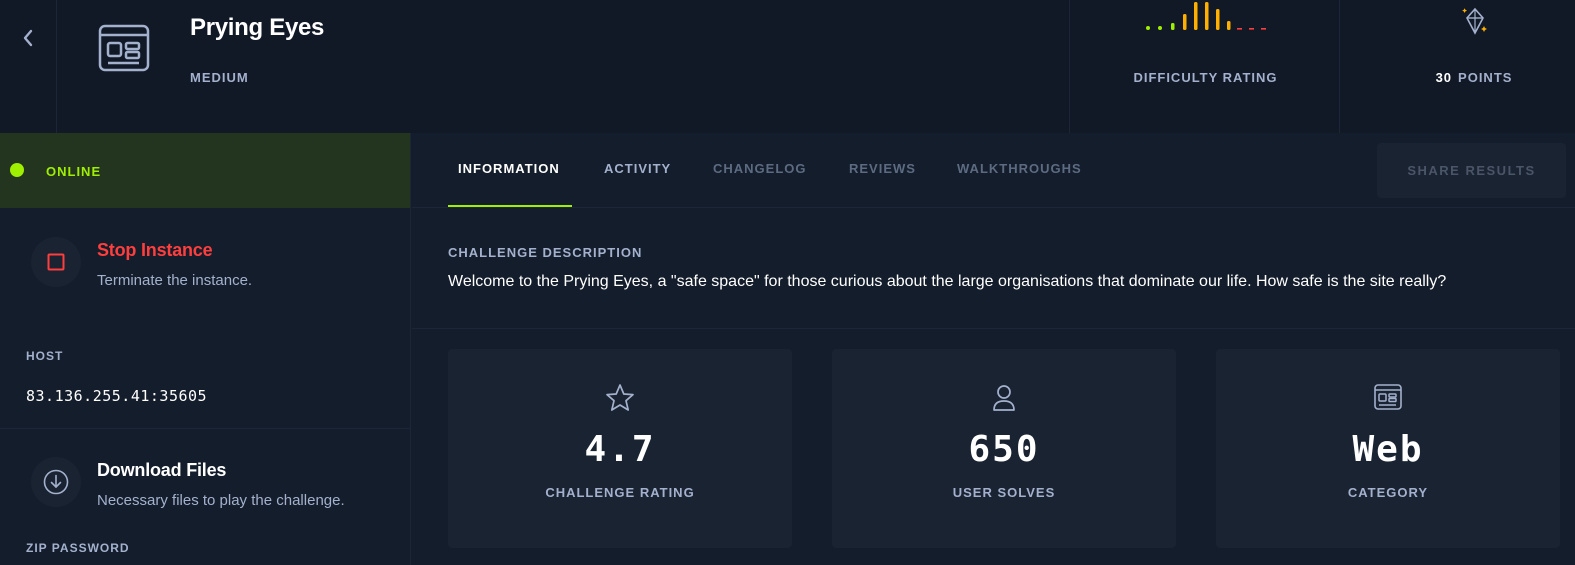  I want to click on challenge-rating-value: 4.7, so click(620, 449).